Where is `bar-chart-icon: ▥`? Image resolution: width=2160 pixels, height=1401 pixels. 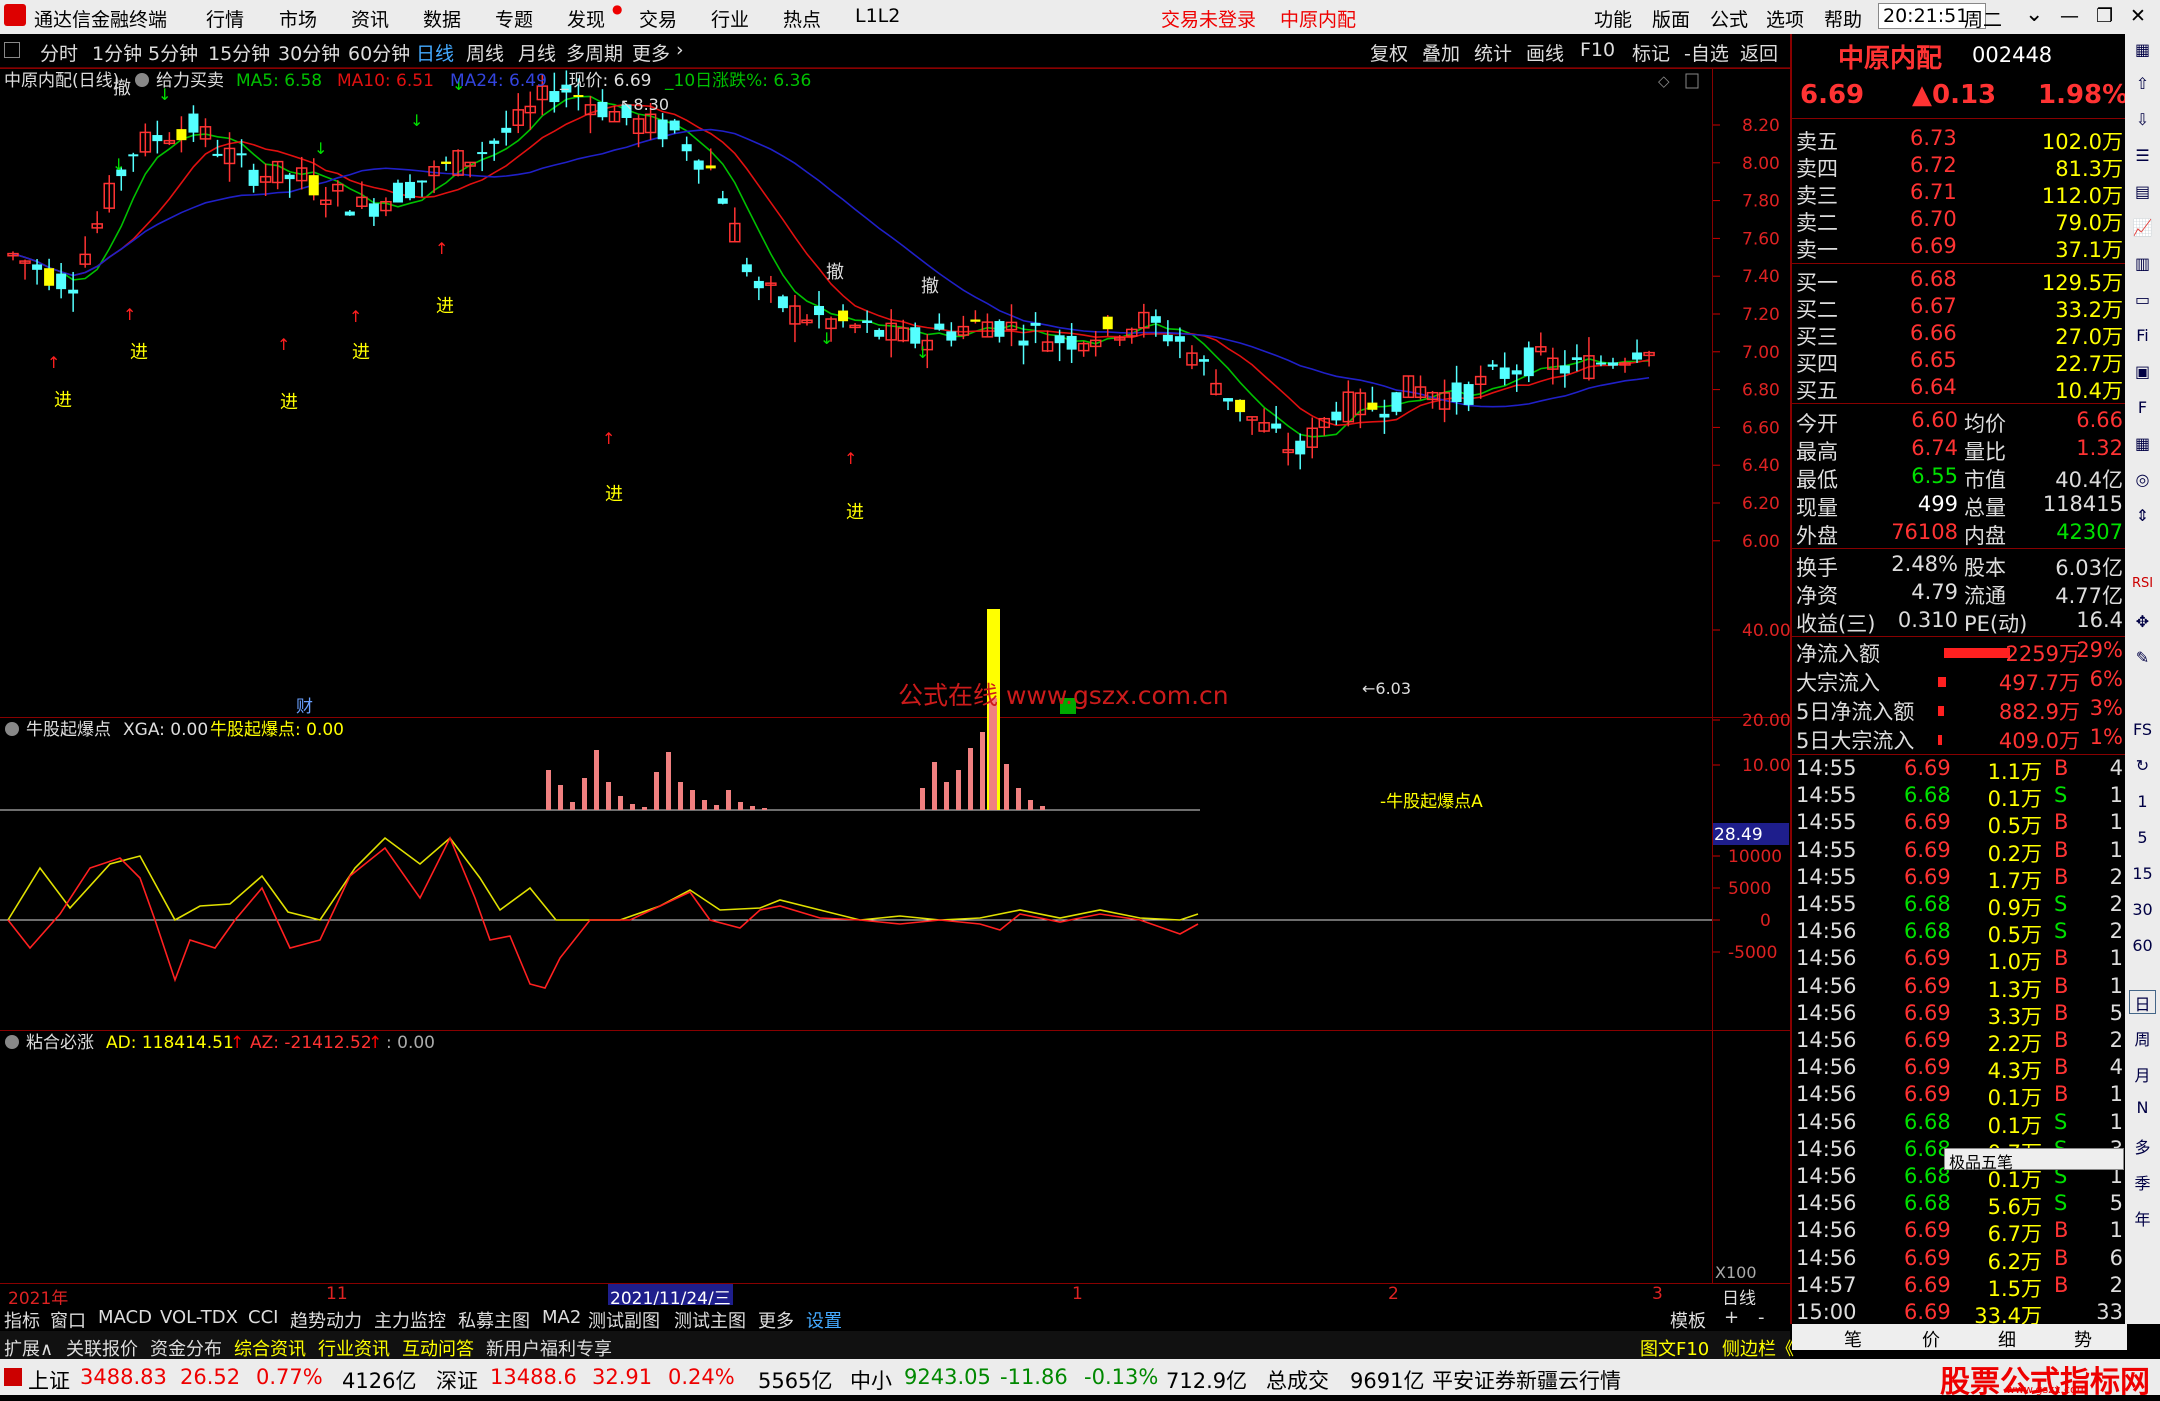
bar-chart-icon: ▥ is located at coordinates (2142, 266).